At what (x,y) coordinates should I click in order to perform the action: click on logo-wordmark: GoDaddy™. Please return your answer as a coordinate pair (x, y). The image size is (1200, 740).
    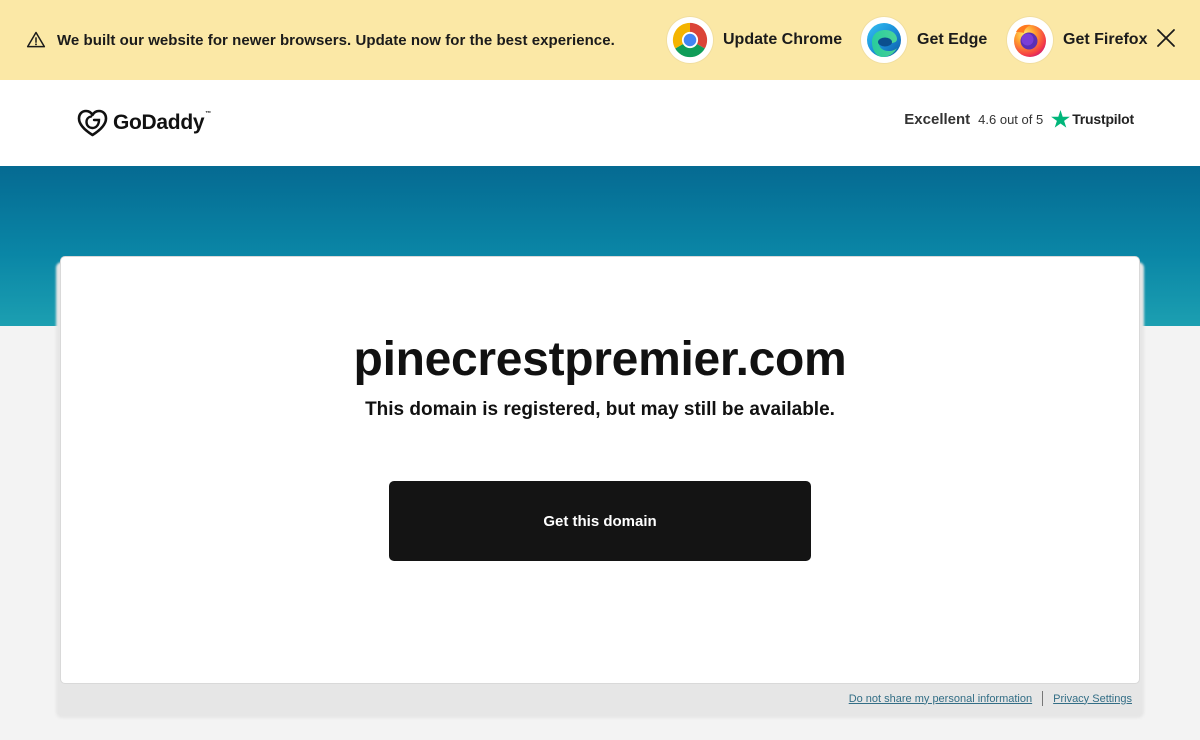
    Looking at the image, I should click on (162, 122).